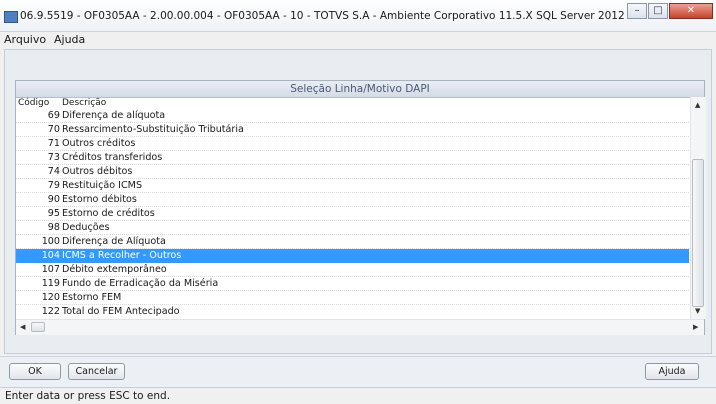 Image resolution: width=716 pixels, height=404 pixels. Describe the element at coordinates (69, 39) in the screenshot. I see `menu-item-ajuda: Ajuda` at that location.